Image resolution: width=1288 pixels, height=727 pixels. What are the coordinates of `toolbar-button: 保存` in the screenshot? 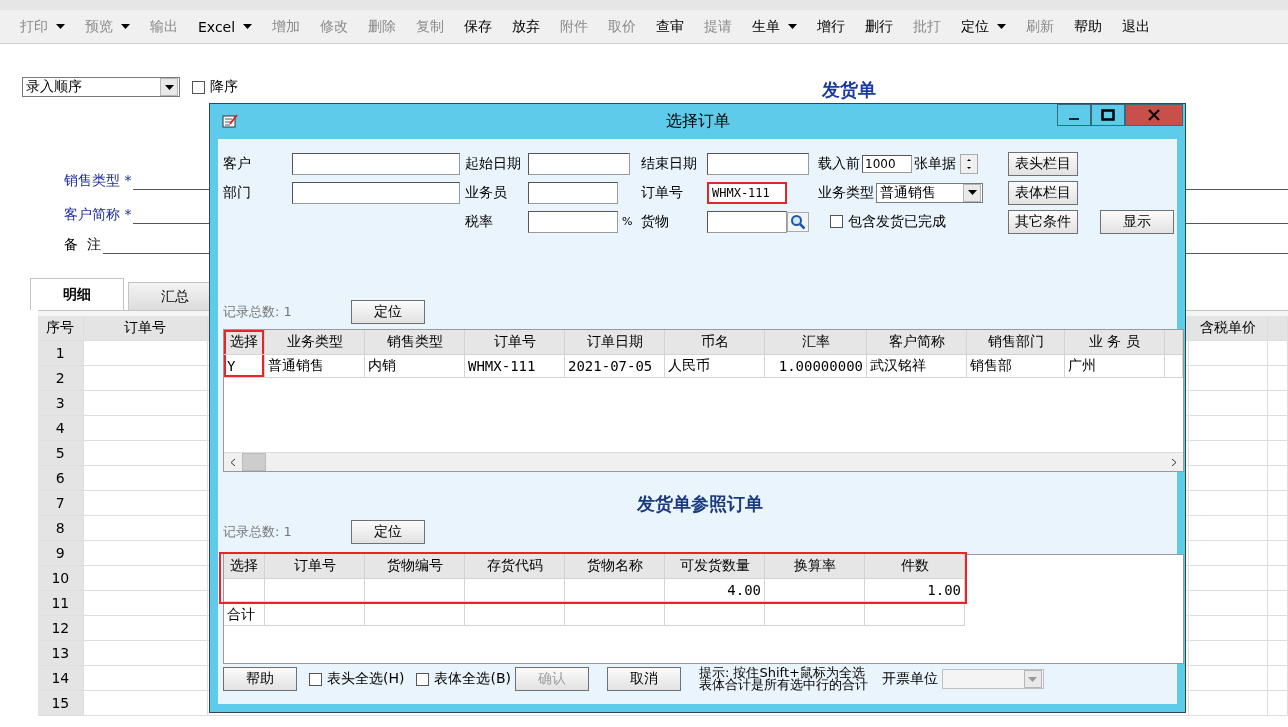 It's located at (478, 26).